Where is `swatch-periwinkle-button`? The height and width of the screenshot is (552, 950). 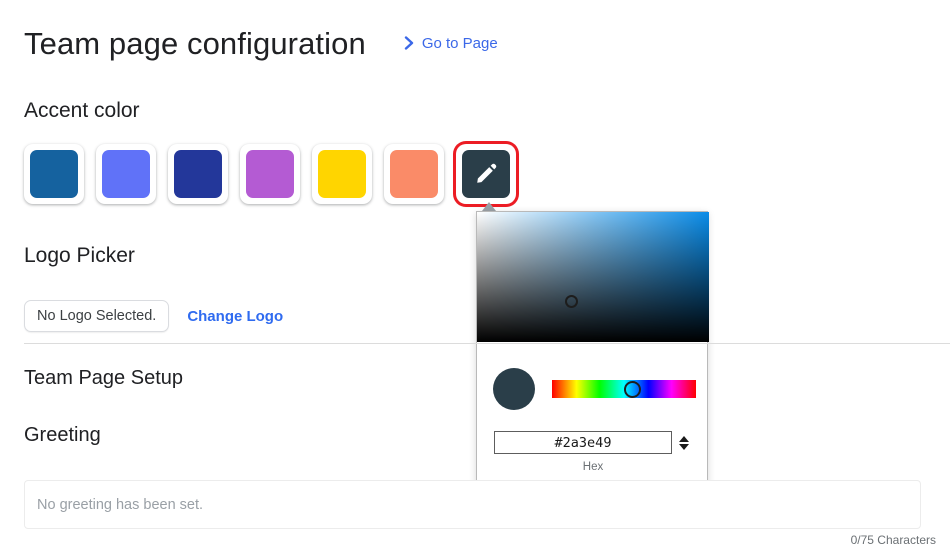
swatch-periwinkle-button is located at coordinates (126, 174).